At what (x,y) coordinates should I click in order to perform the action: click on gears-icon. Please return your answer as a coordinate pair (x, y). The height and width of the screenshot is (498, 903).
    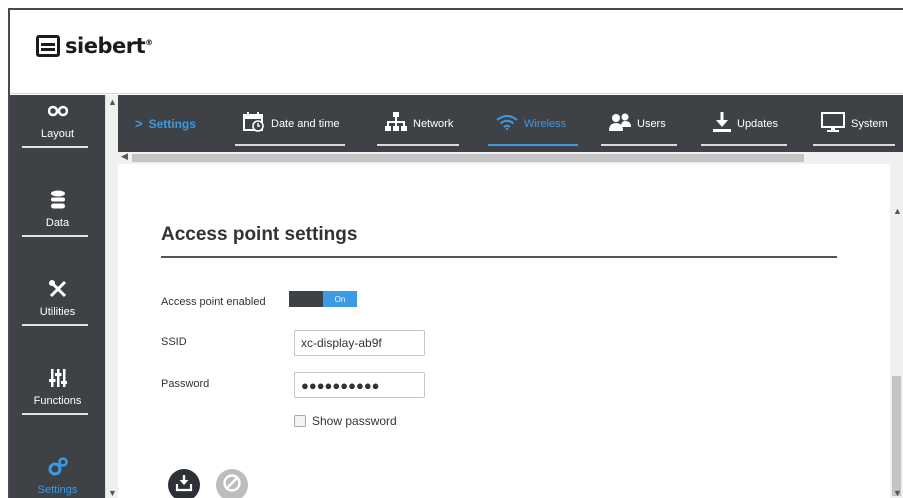
    Looking at the image, I should click on (58, 467).